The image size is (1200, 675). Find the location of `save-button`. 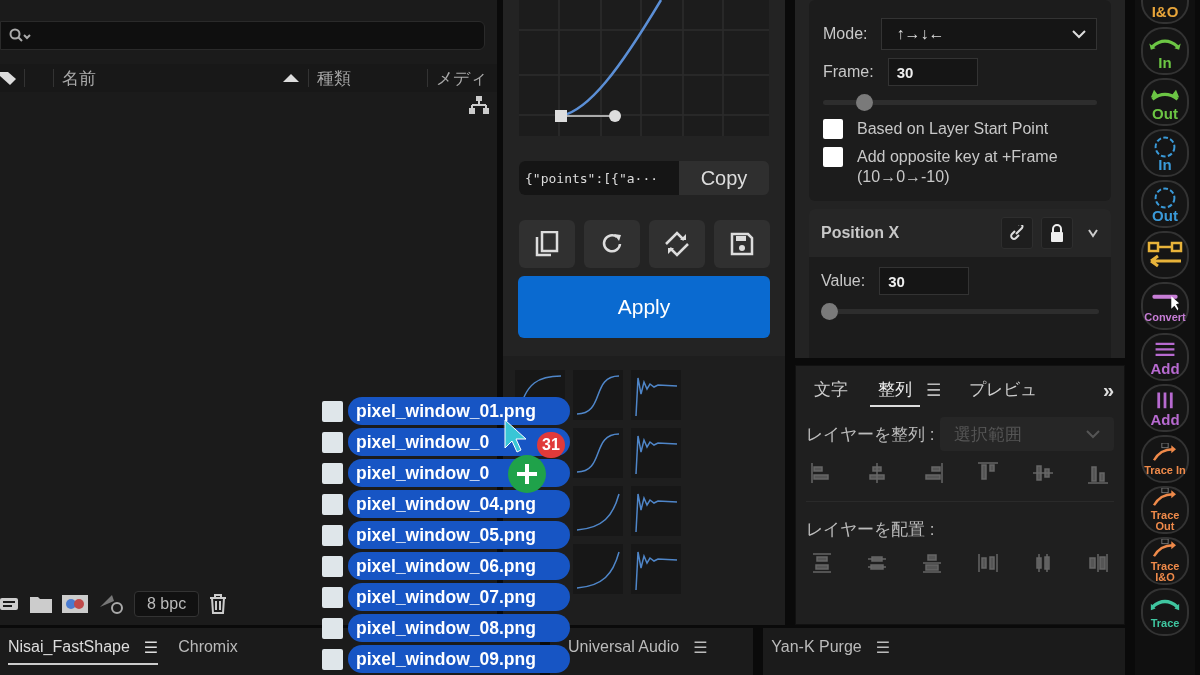

save-button is located at coordinates (741, 244).